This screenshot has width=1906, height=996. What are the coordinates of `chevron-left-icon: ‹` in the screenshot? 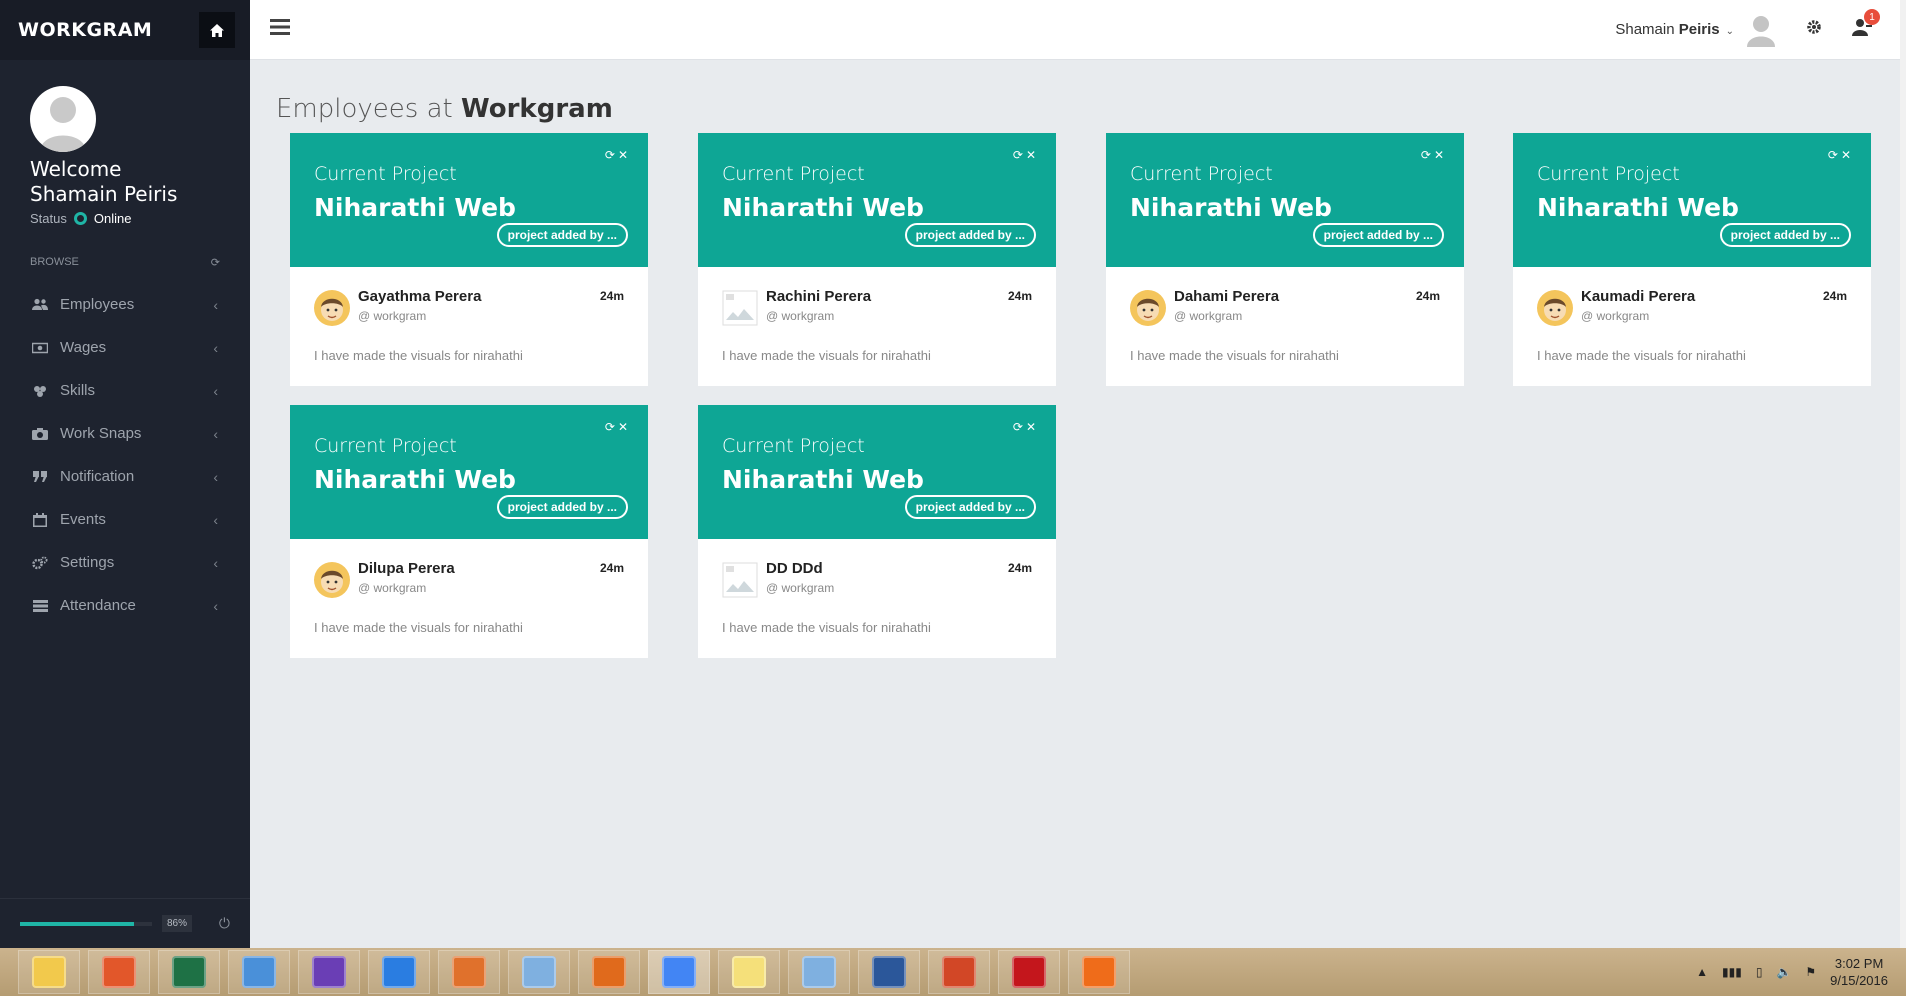 It's located at (215, 562).